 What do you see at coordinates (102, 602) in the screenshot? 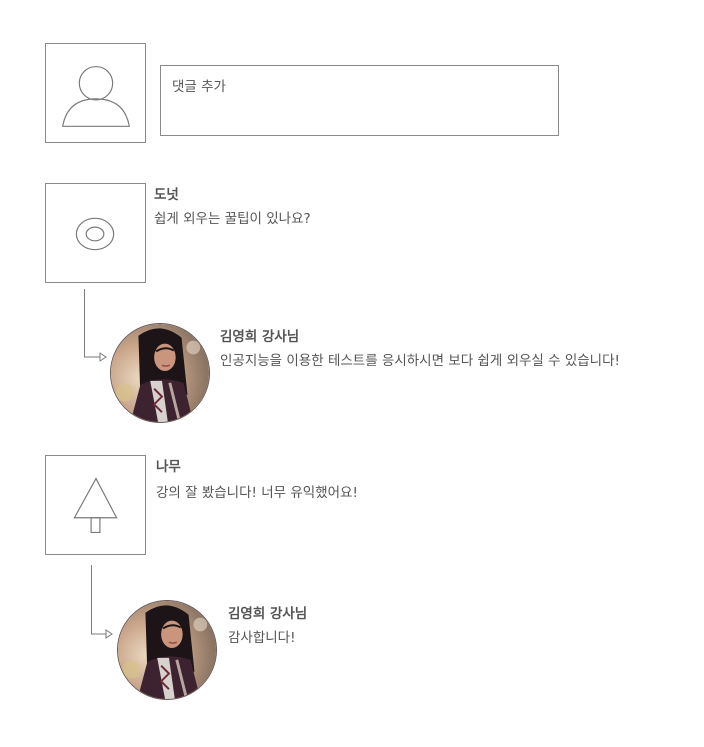
I see `reply-connector` at bounding box center [102, 602].